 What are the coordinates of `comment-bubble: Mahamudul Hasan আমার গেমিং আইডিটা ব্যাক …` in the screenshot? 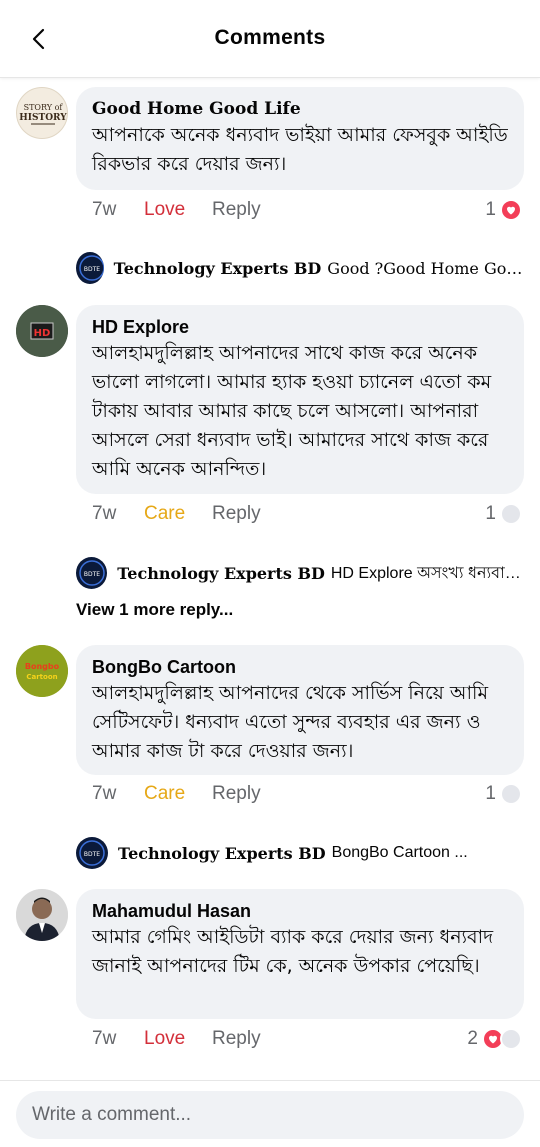 It's located at (300, 954).